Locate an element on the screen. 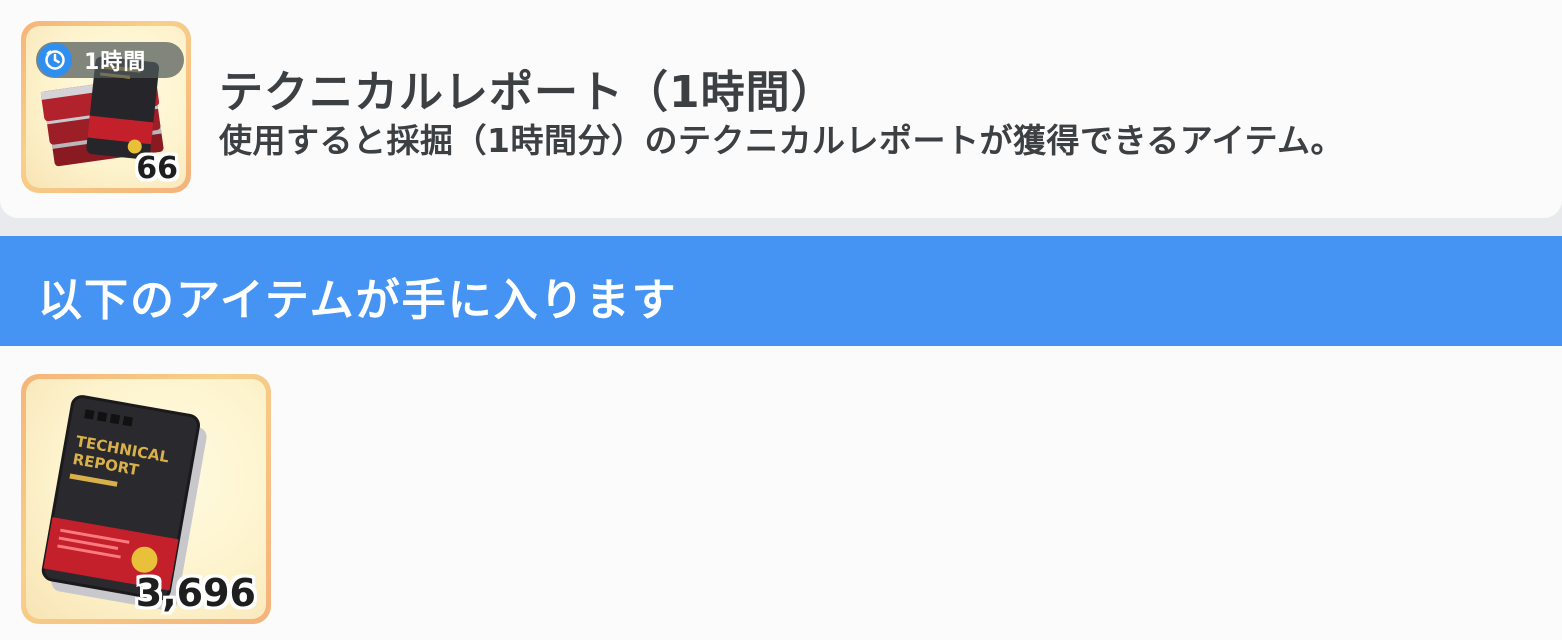 Image resolution: width=1562 pixels, height=640 pixels. reward-item-thumbnail: TECHNICAL REPORT 3,696 is located at coordinates (146, 499).